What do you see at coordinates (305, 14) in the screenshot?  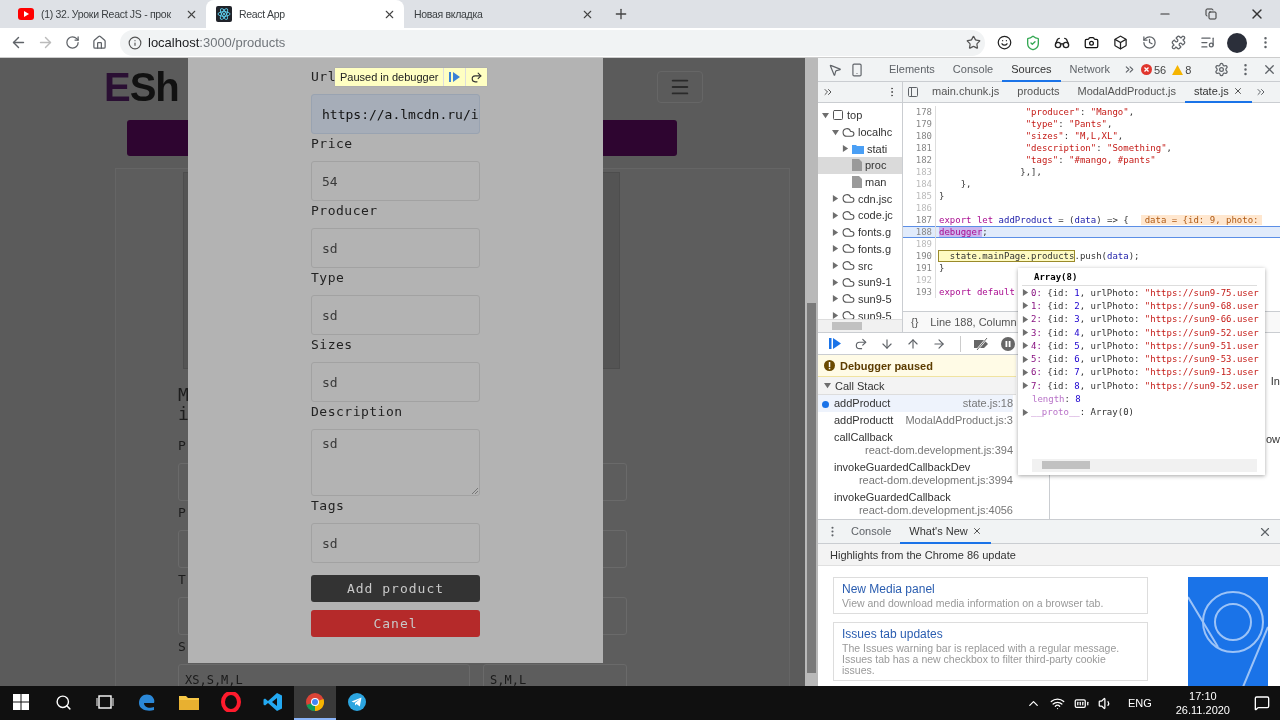 I see `browser-tab: React App` at bounding box center [305, 14].